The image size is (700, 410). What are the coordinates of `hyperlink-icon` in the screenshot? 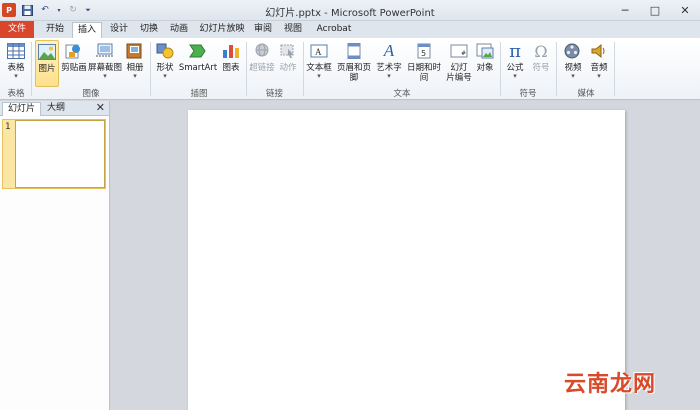 It's located at (262, 51).